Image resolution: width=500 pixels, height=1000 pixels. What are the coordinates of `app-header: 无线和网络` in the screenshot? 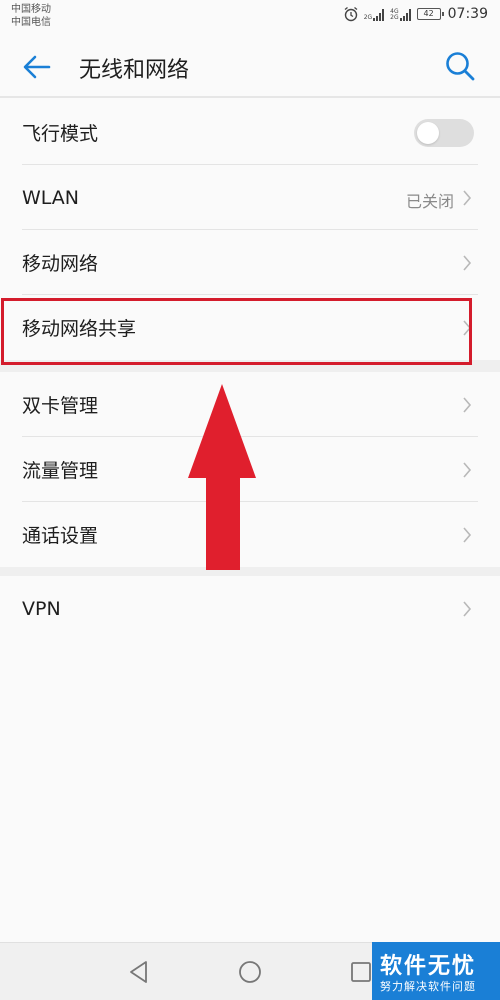 It's located at (250, 66).